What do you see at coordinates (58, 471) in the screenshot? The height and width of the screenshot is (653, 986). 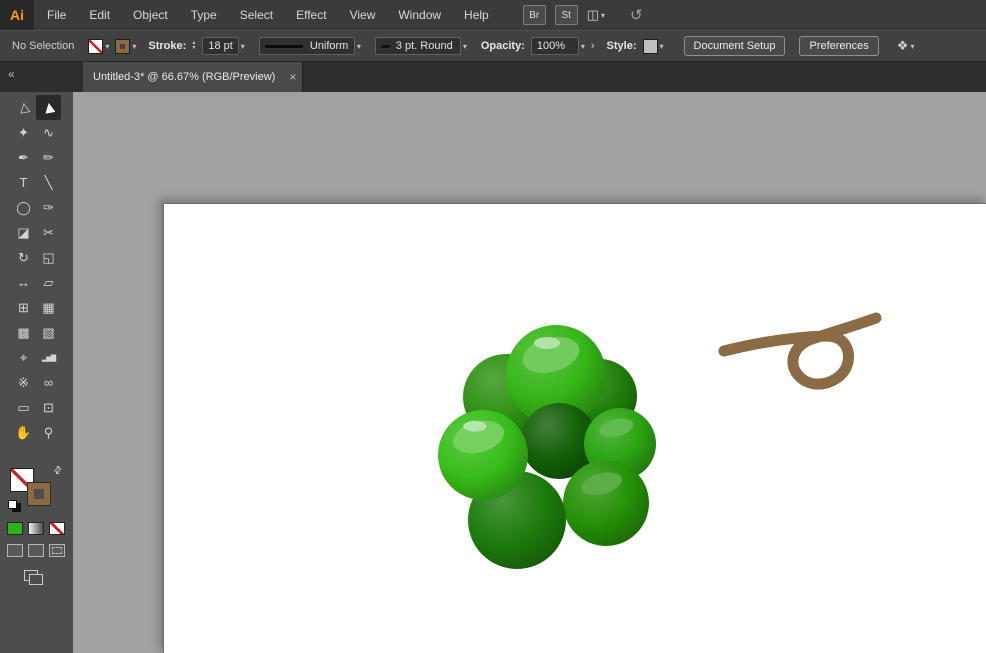 I see `swap-fill-stroke-icon: ⇄` at bounding box center [58, 471].